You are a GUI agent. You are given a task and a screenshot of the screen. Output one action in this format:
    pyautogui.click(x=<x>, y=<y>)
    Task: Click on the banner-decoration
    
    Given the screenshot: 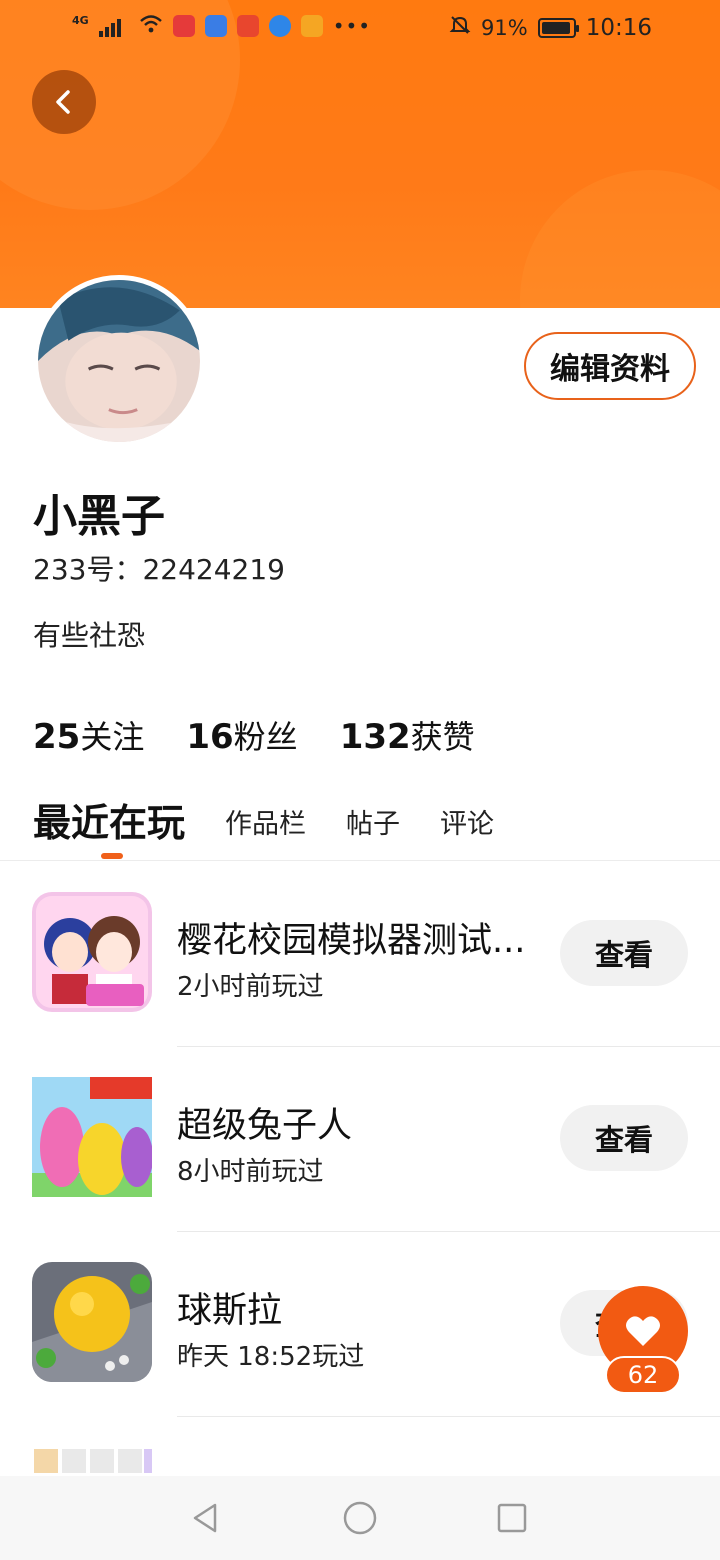 What is the action you would take?
    pyautogui.click(x=620, y=239)
    